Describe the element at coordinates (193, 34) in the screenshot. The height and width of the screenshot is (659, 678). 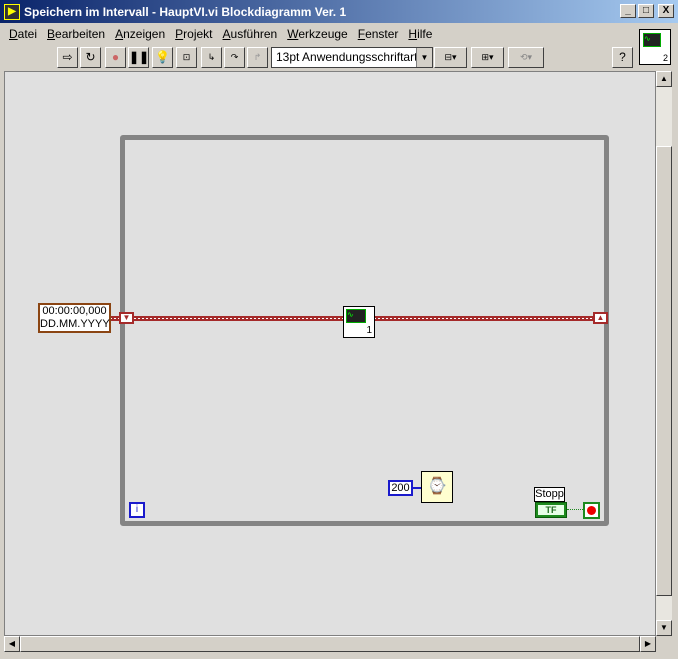
I see `menu-projekt: Projekt` at that location.